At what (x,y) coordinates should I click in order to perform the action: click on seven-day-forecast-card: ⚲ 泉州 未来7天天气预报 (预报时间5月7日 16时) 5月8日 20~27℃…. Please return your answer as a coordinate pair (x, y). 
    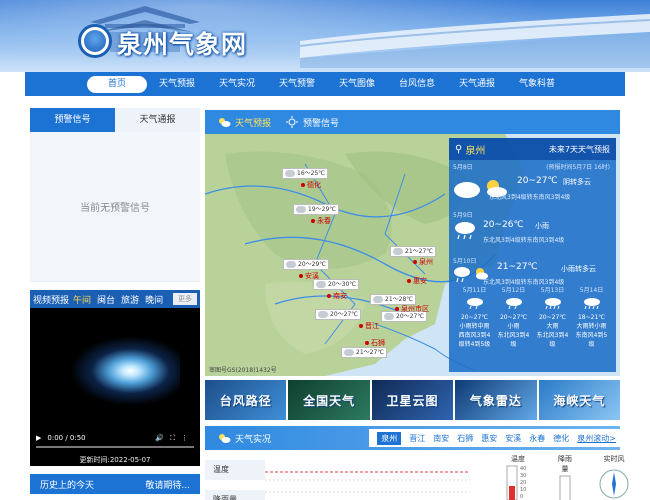
    Looking at the image, I should click on (532, 255).